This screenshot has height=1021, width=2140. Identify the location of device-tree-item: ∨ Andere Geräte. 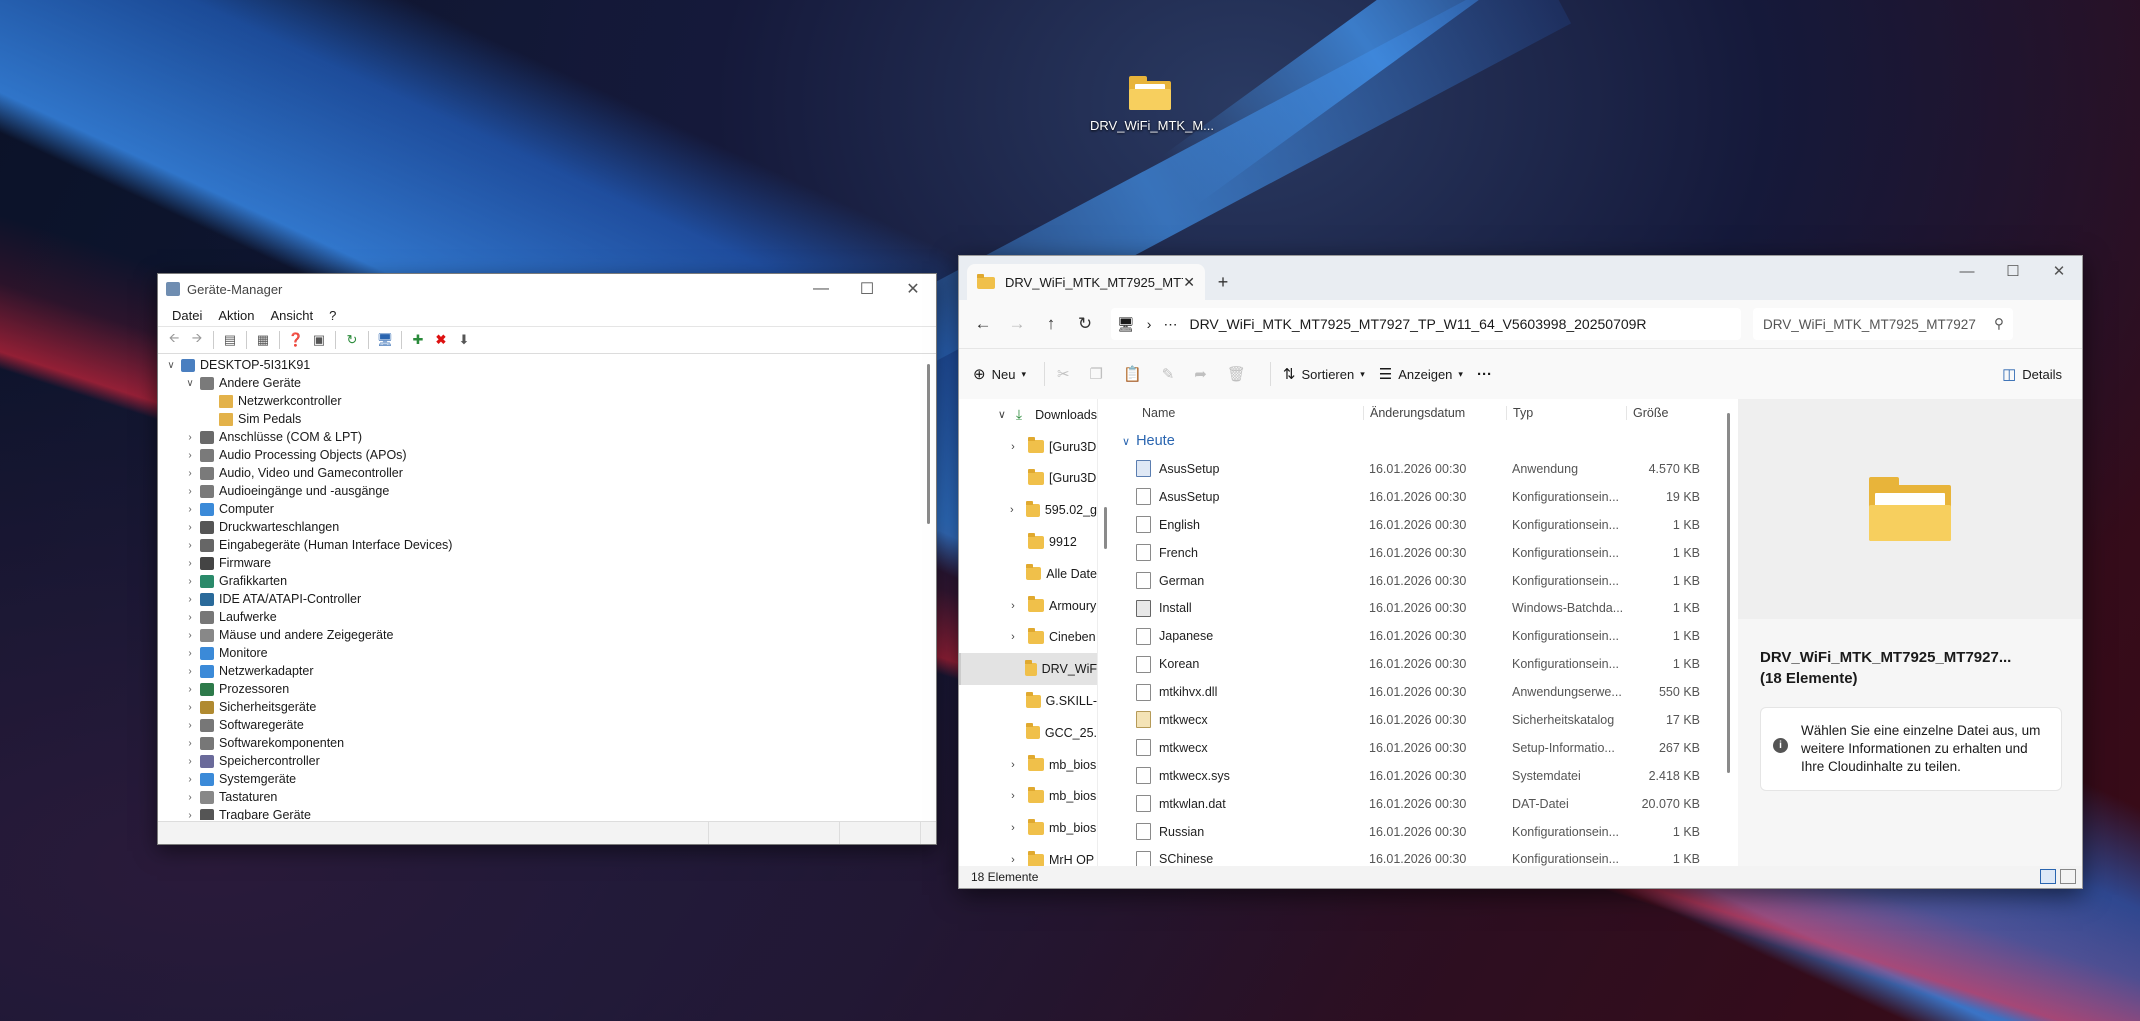
(547, 383).